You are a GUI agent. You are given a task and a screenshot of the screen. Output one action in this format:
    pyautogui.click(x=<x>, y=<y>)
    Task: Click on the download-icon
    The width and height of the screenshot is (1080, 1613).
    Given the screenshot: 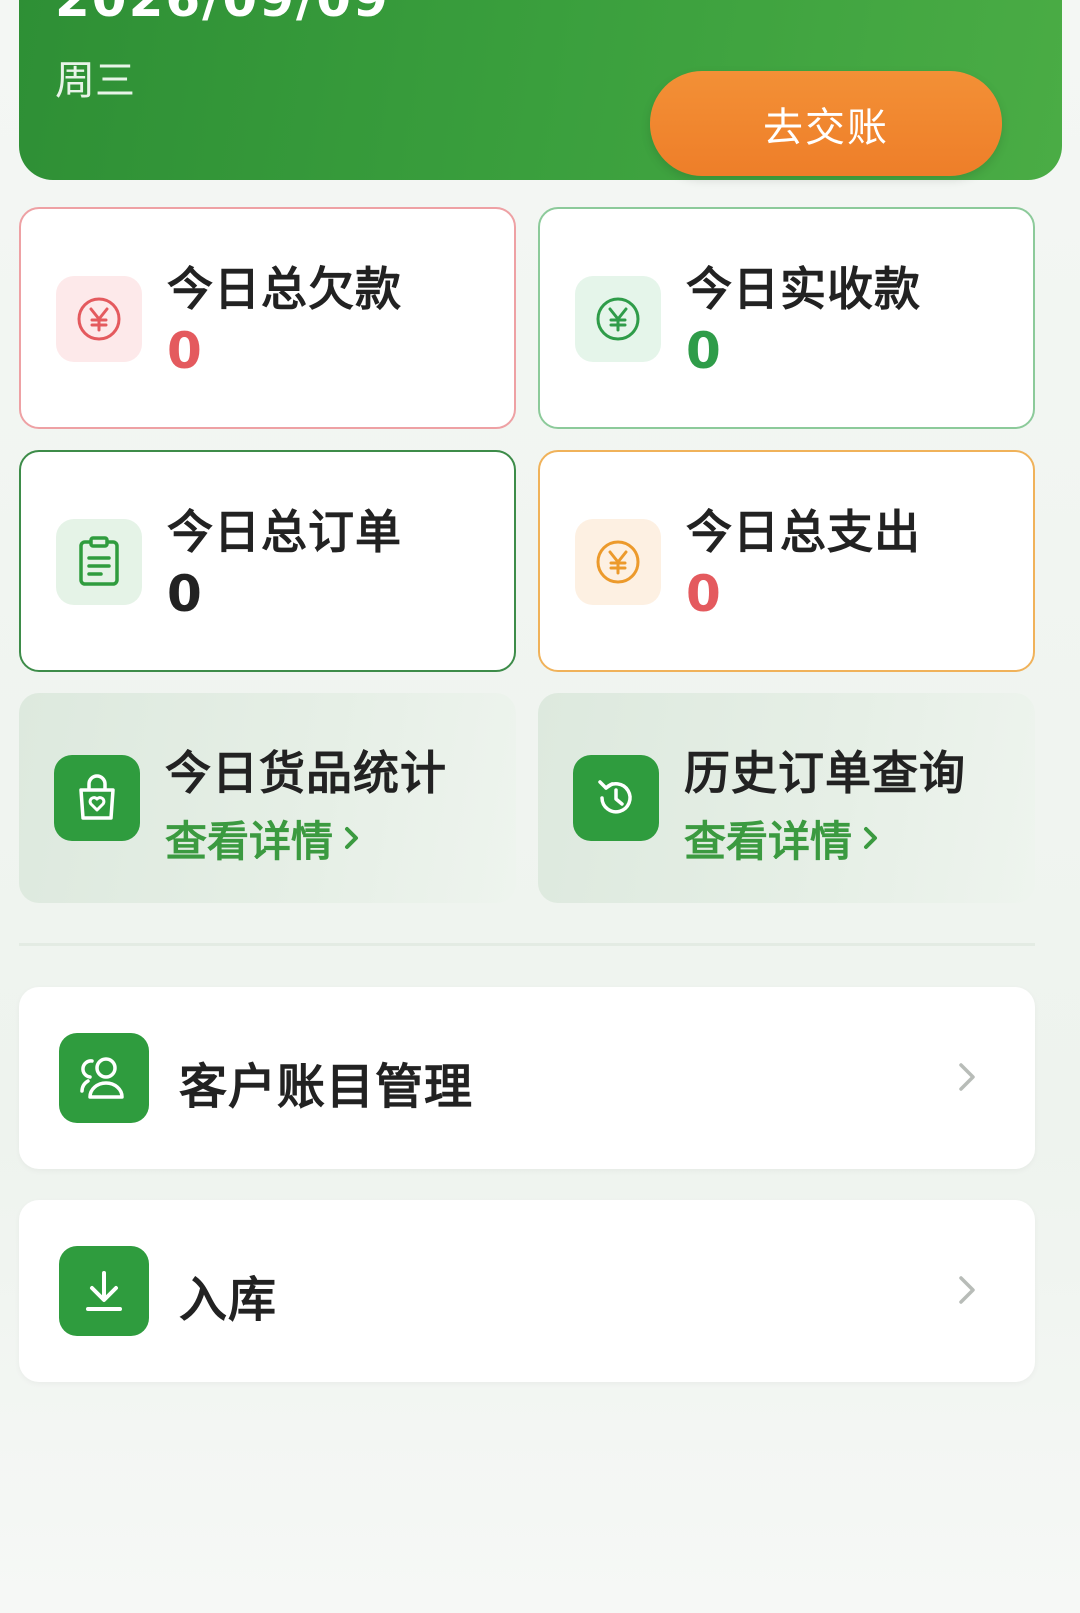 What is the action you would take?
    pyautogui.click(x=104, y=1291)
    